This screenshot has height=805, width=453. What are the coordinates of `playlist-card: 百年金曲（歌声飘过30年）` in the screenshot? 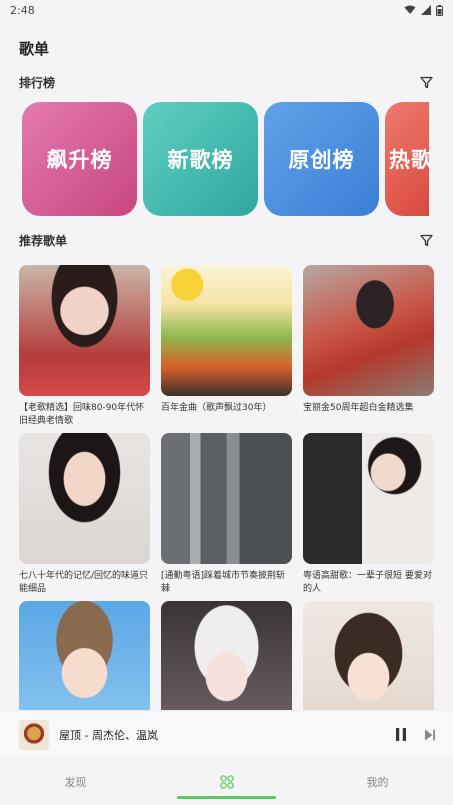 It's located at (226, 346).